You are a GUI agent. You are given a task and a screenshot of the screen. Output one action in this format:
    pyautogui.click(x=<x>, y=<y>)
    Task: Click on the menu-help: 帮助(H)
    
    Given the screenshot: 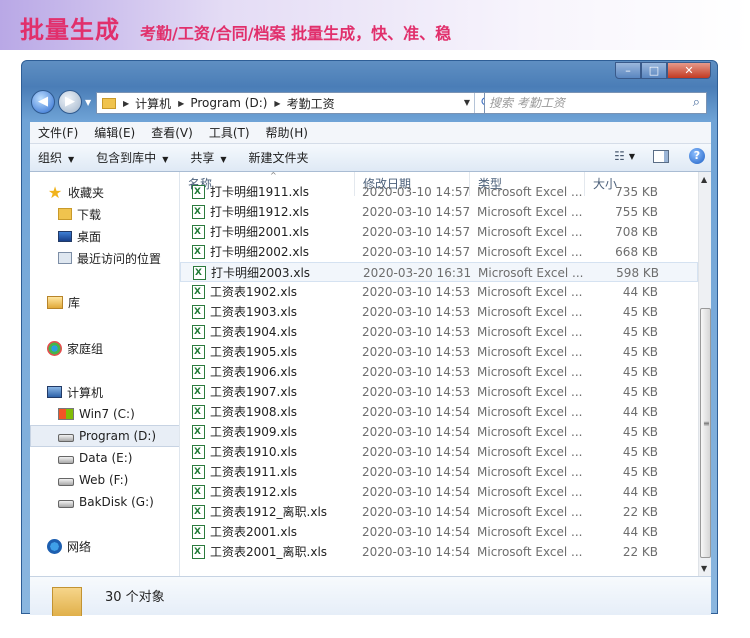 What is the action you would take?
    pyautogui.click(x=287, y=132)
    